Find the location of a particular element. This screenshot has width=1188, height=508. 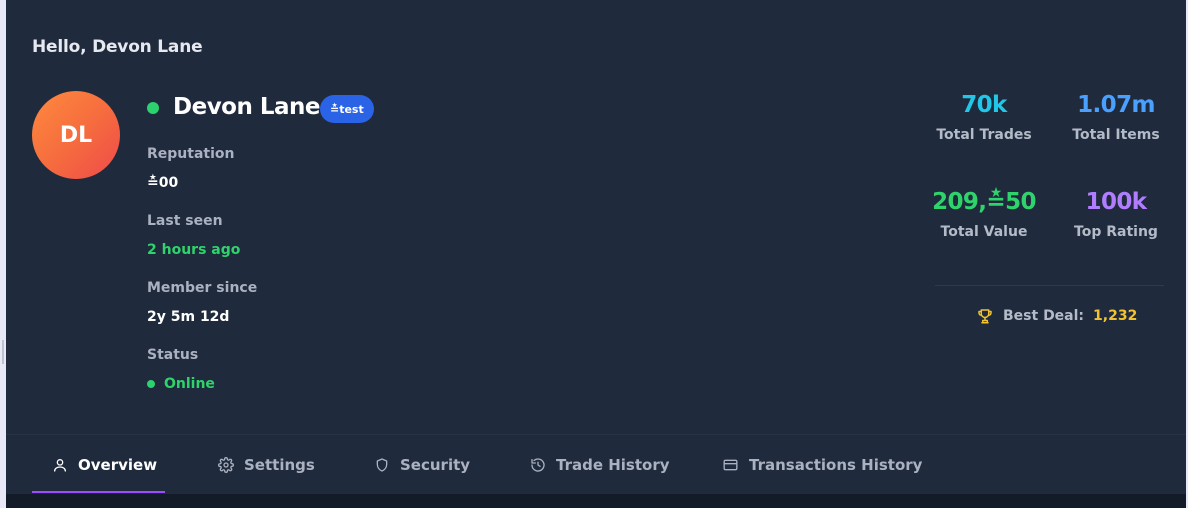

tab-label: Trade History is located at coordinates (613, 464).